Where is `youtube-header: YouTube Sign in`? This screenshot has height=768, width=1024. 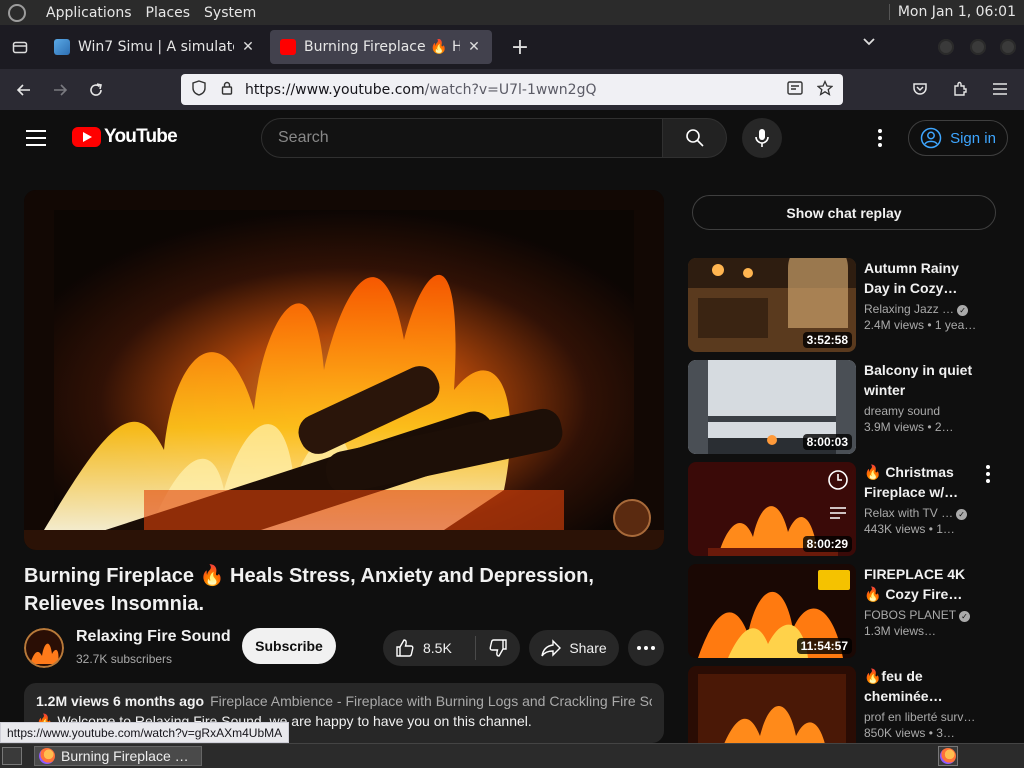 youtube-header: YouTube Sign in is located at coordinates (512, 138).